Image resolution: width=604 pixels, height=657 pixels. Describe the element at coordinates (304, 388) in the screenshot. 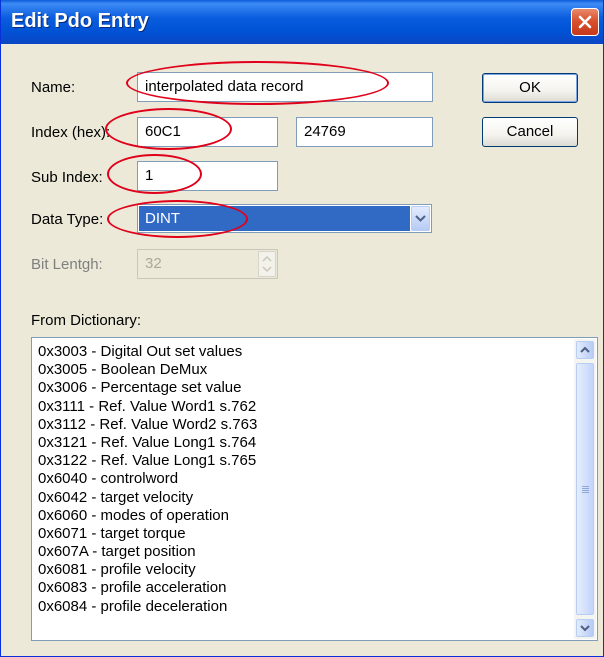

I see `list-item: 0x3006 - Percentage set value` at that location.